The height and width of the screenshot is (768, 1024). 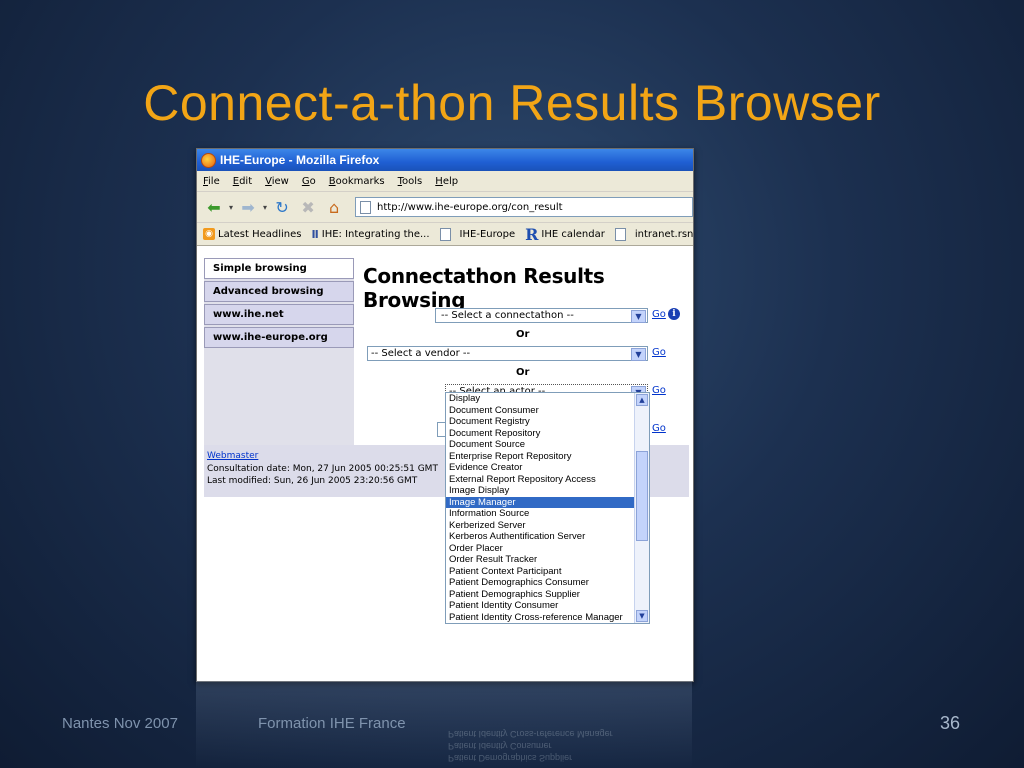 What do you see at coordinates (242, 181) in the screenshot?
I see `menu-edit: Edit` at bounding box center [242, 181].